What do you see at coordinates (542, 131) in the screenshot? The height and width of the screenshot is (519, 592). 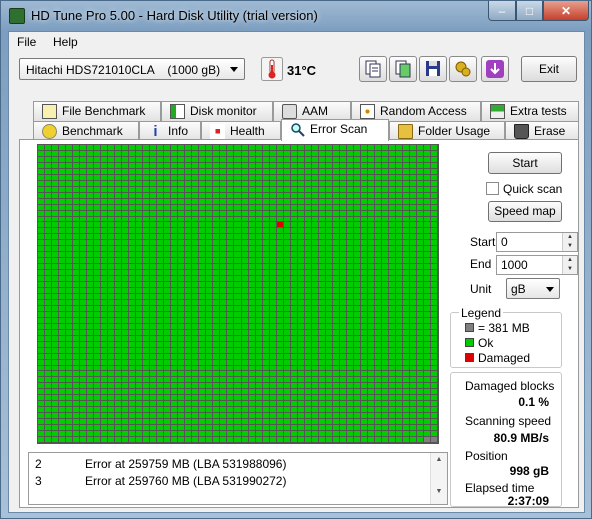 I see `tab-erase: Erase` at bounding box center [542, 131].